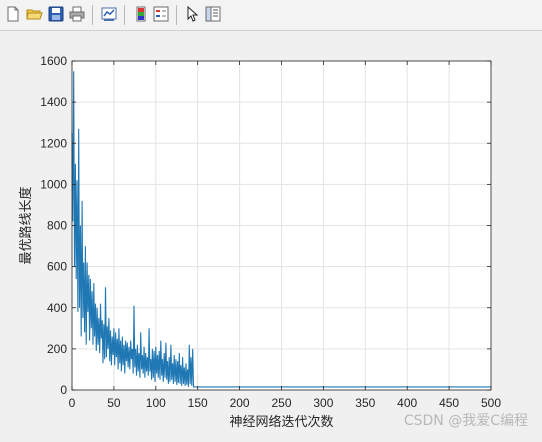 This screenshot has width=542, height=442. Describe the element at coordinates (13, 14) in the screenshot. I see `new-file-icon` at that location.